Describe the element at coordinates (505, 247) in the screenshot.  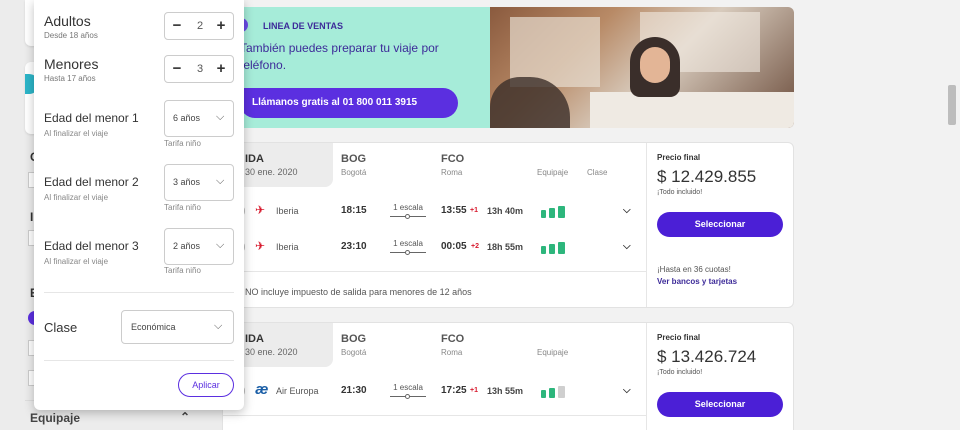
I see `flight-duration: 18h 55m` at that location.